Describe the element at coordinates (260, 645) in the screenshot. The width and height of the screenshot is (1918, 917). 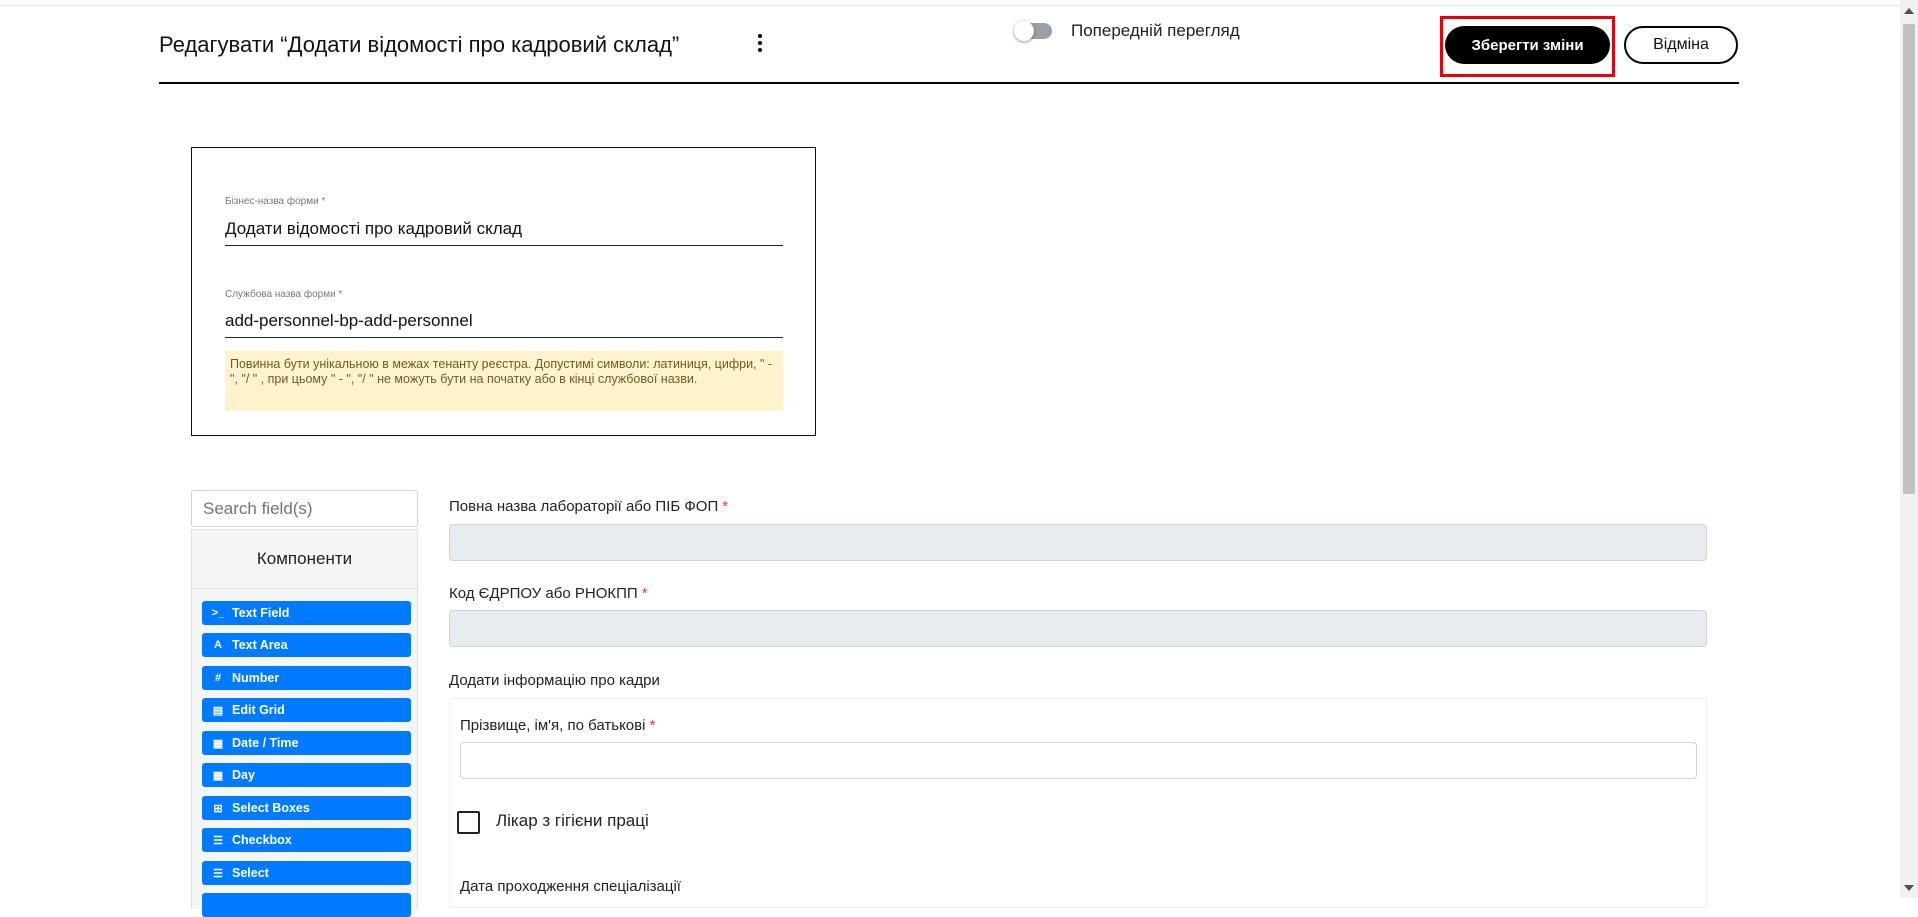
I see `component-label: Text Area` at that location.